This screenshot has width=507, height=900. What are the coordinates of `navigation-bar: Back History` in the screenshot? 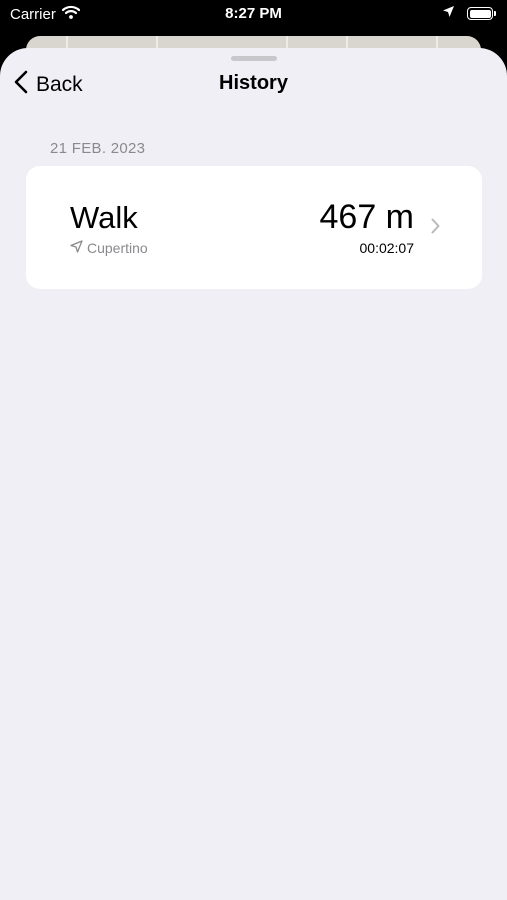 It's located at (253, 86).